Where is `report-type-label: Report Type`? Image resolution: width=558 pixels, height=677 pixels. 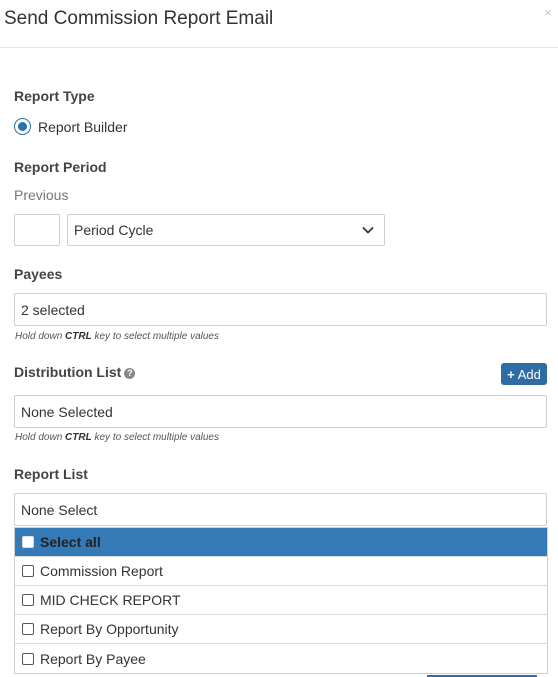
report-type-label: Report Type is located at coordinates (54, 96).